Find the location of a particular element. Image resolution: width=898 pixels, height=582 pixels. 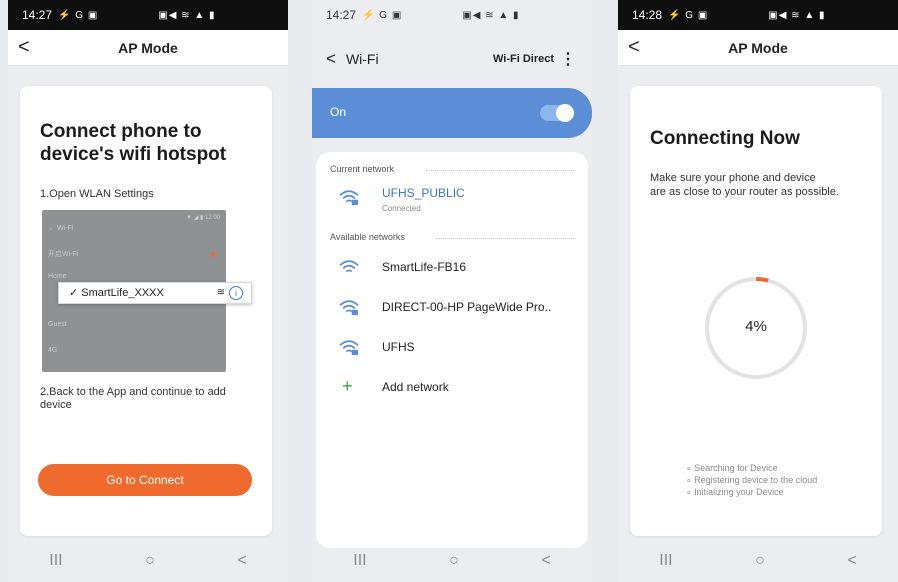

toggle-label: On is located at coordinates (338, 112).